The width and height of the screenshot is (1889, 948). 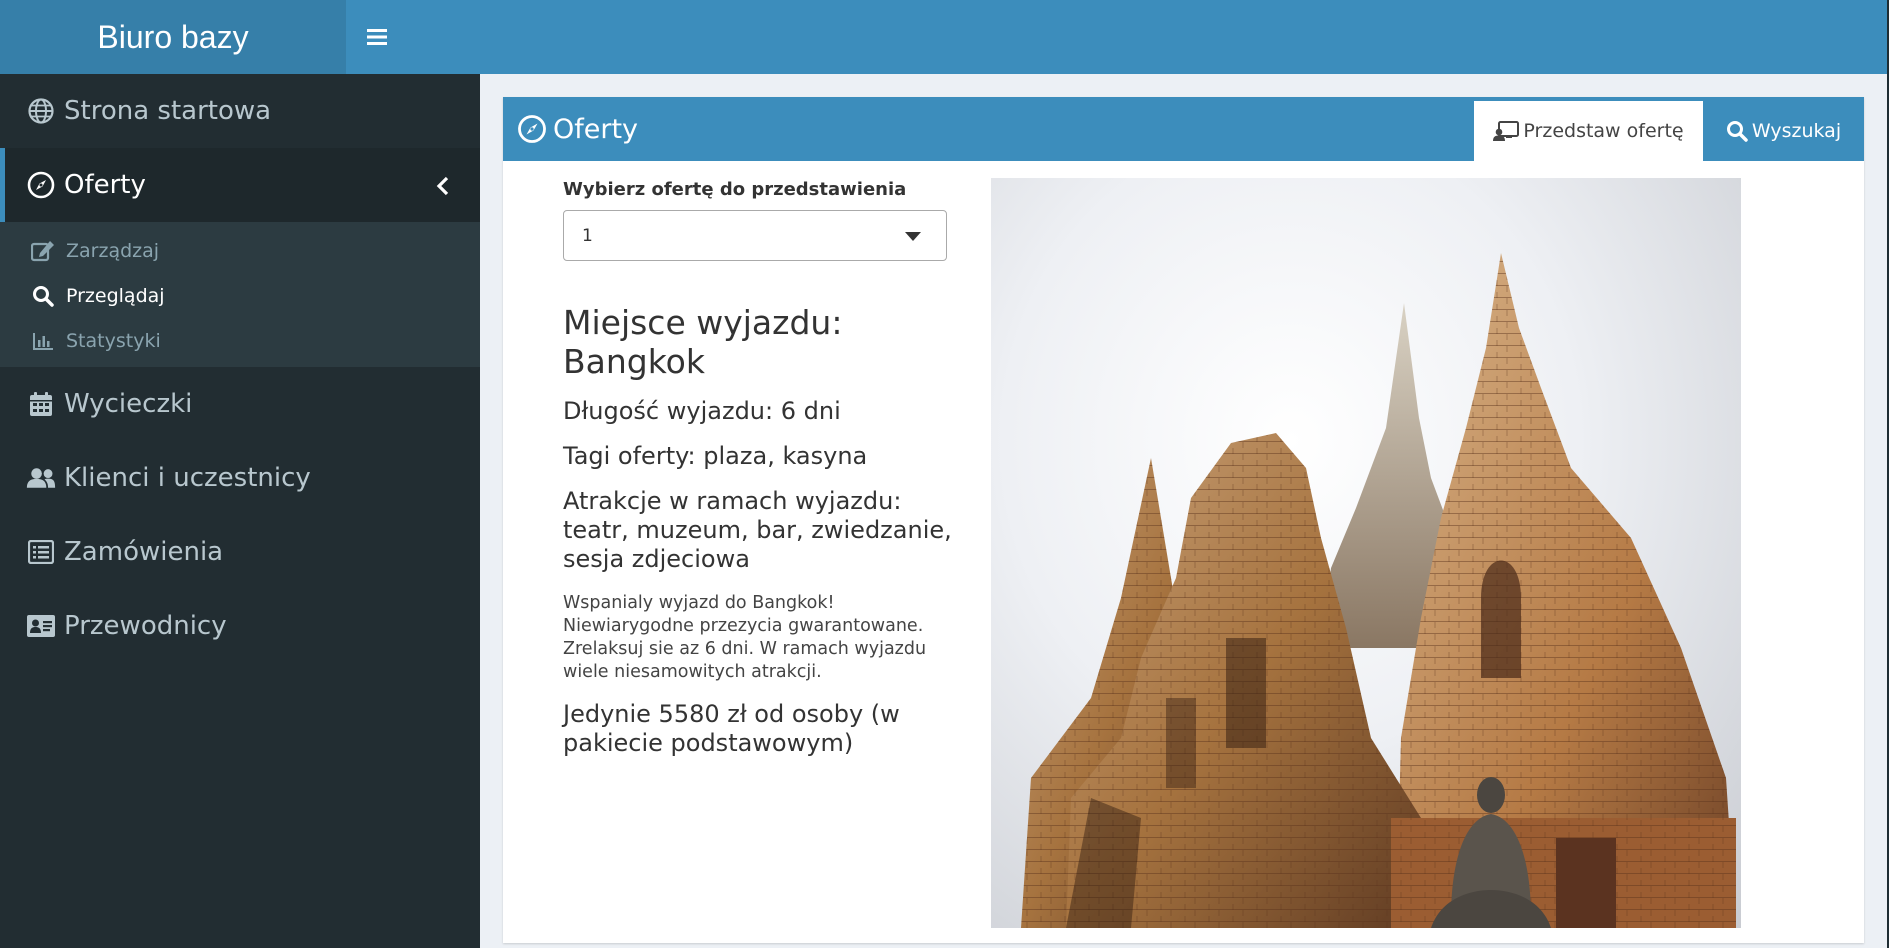 What do you see at coordinates (240, 626) in the screenshot?
I see `sidebar-item-przewodnicy: Przewodnicy` at bounding box center [240, 626].